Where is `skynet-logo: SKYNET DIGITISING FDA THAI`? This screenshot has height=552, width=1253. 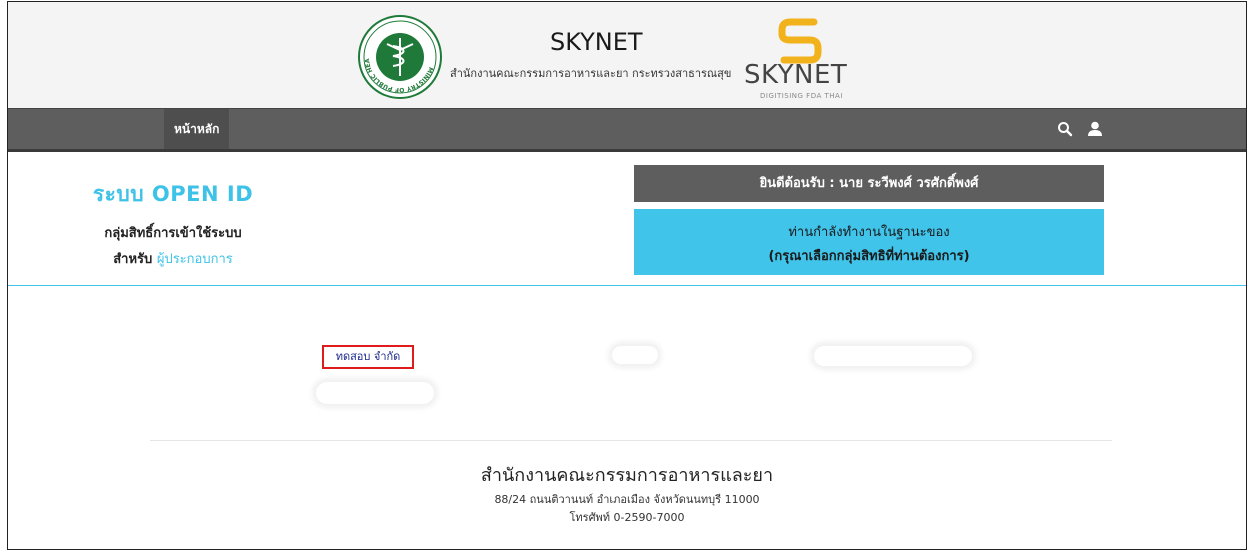 skynet-logo: SKYNET DIGITISING FDA THAI is located at coordinates (799, 57).